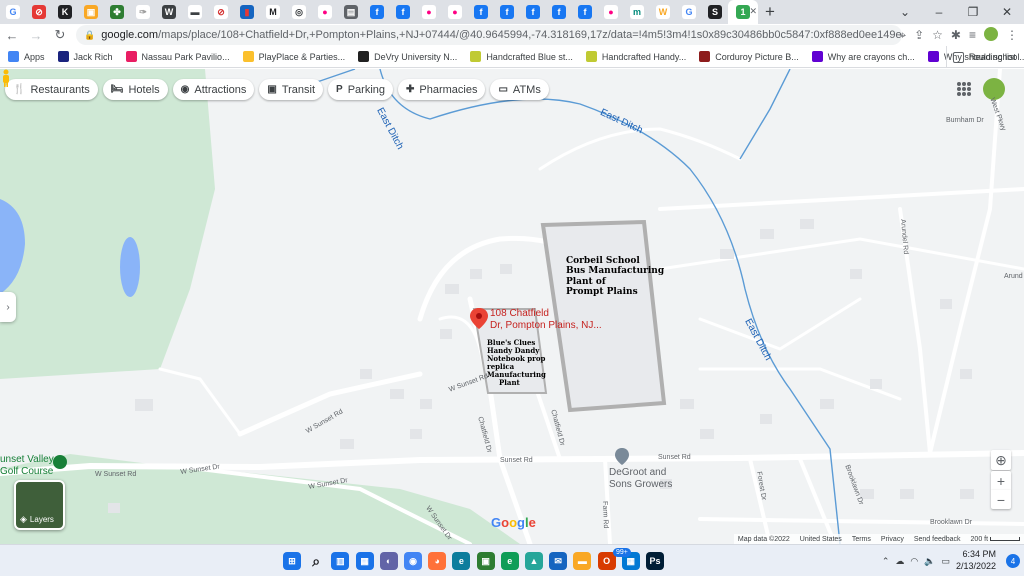 Image resolution: width=1024 pixels, height=576 pixels. What do you see at coordinates (995, 539) in the screenshot?
I see `scale-control: 200 ft` at bounding box center [995, 539].